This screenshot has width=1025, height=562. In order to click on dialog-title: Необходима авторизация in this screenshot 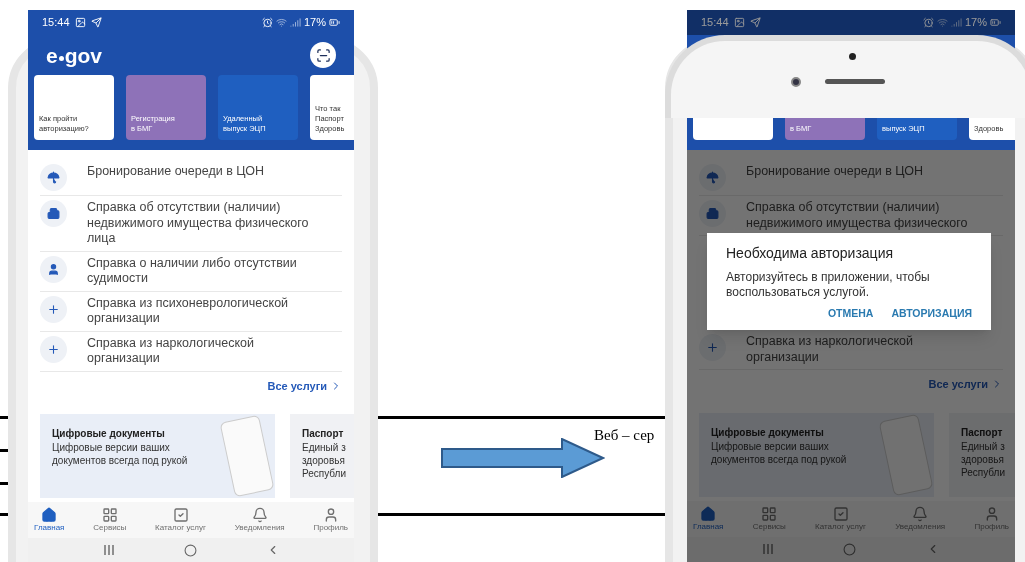, I will do `click(810, 253)`.